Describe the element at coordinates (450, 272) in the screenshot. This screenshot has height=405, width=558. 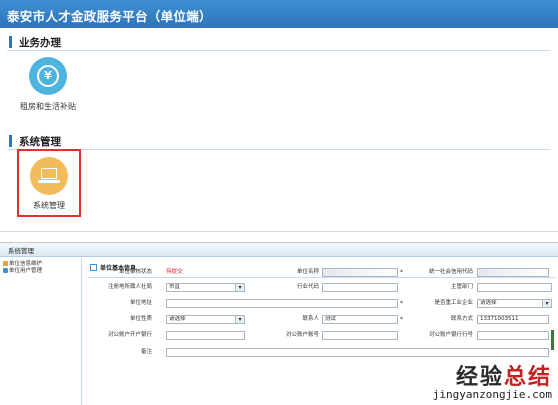
I see `credit-code-label: 统一社会信用代码` at that location.